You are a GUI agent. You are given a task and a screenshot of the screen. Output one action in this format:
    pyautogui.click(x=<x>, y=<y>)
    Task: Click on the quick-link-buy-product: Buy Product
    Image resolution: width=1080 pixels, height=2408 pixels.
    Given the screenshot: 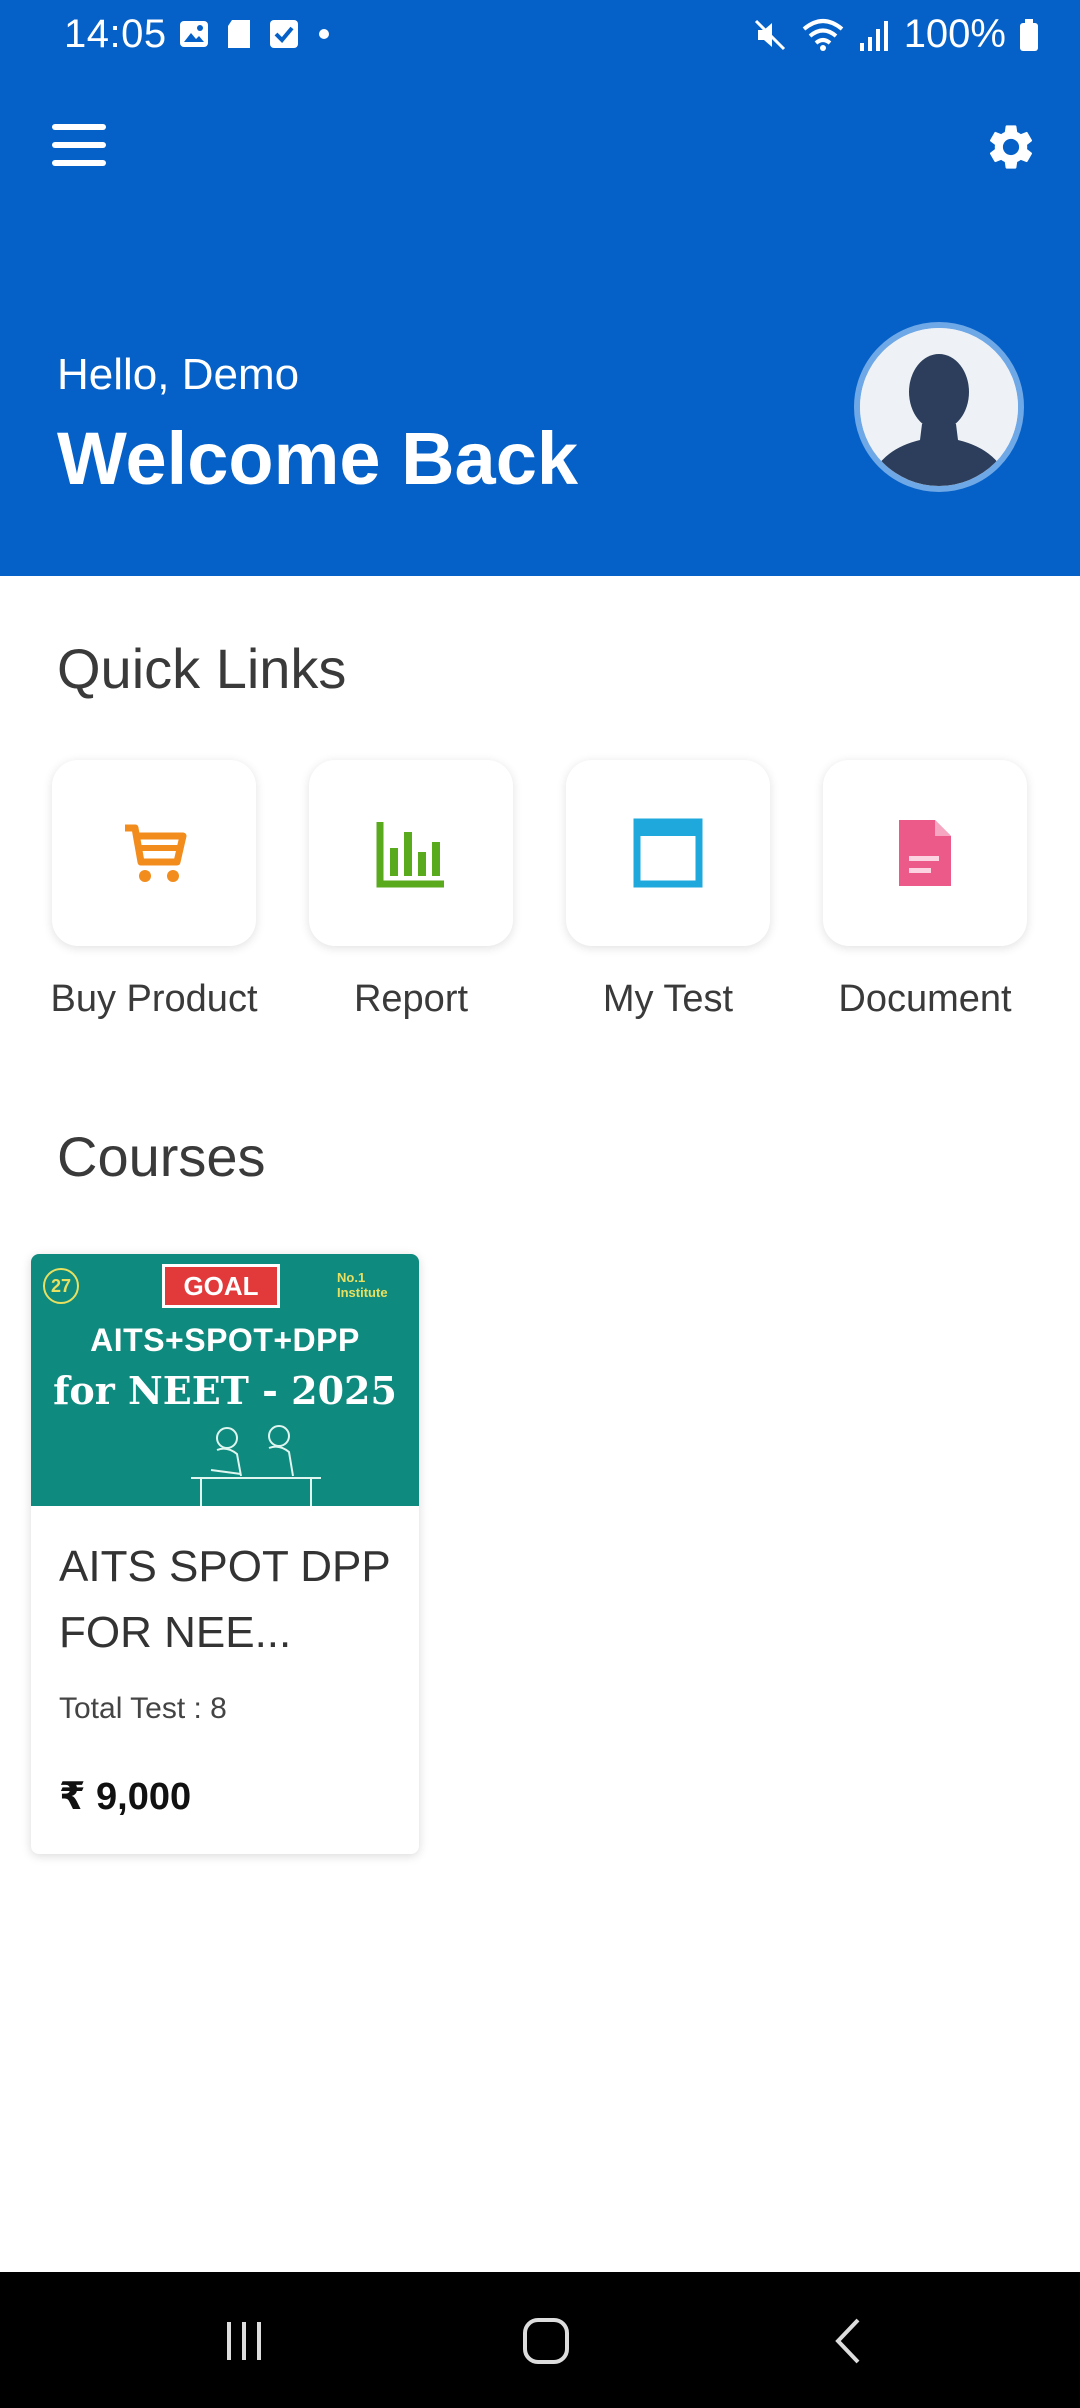 What is the action you would take?
    pyautogui.click(x=154, y=890)
    